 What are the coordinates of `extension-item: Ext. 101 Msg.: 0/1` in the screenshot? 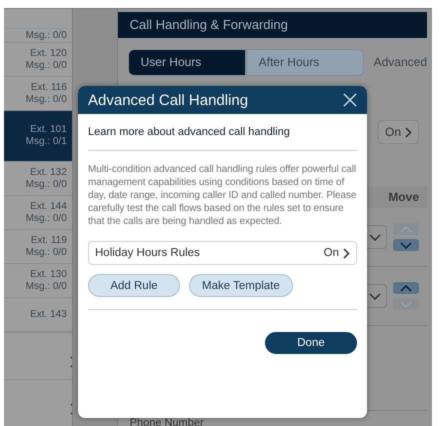 It's located at (38, 136).